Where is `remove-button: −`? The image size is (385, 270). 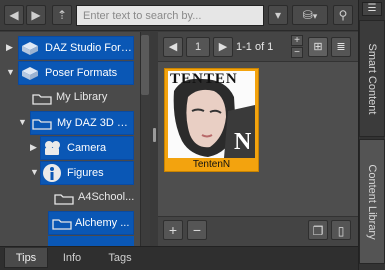 remove-button: − is located at coordinates (197, 230).